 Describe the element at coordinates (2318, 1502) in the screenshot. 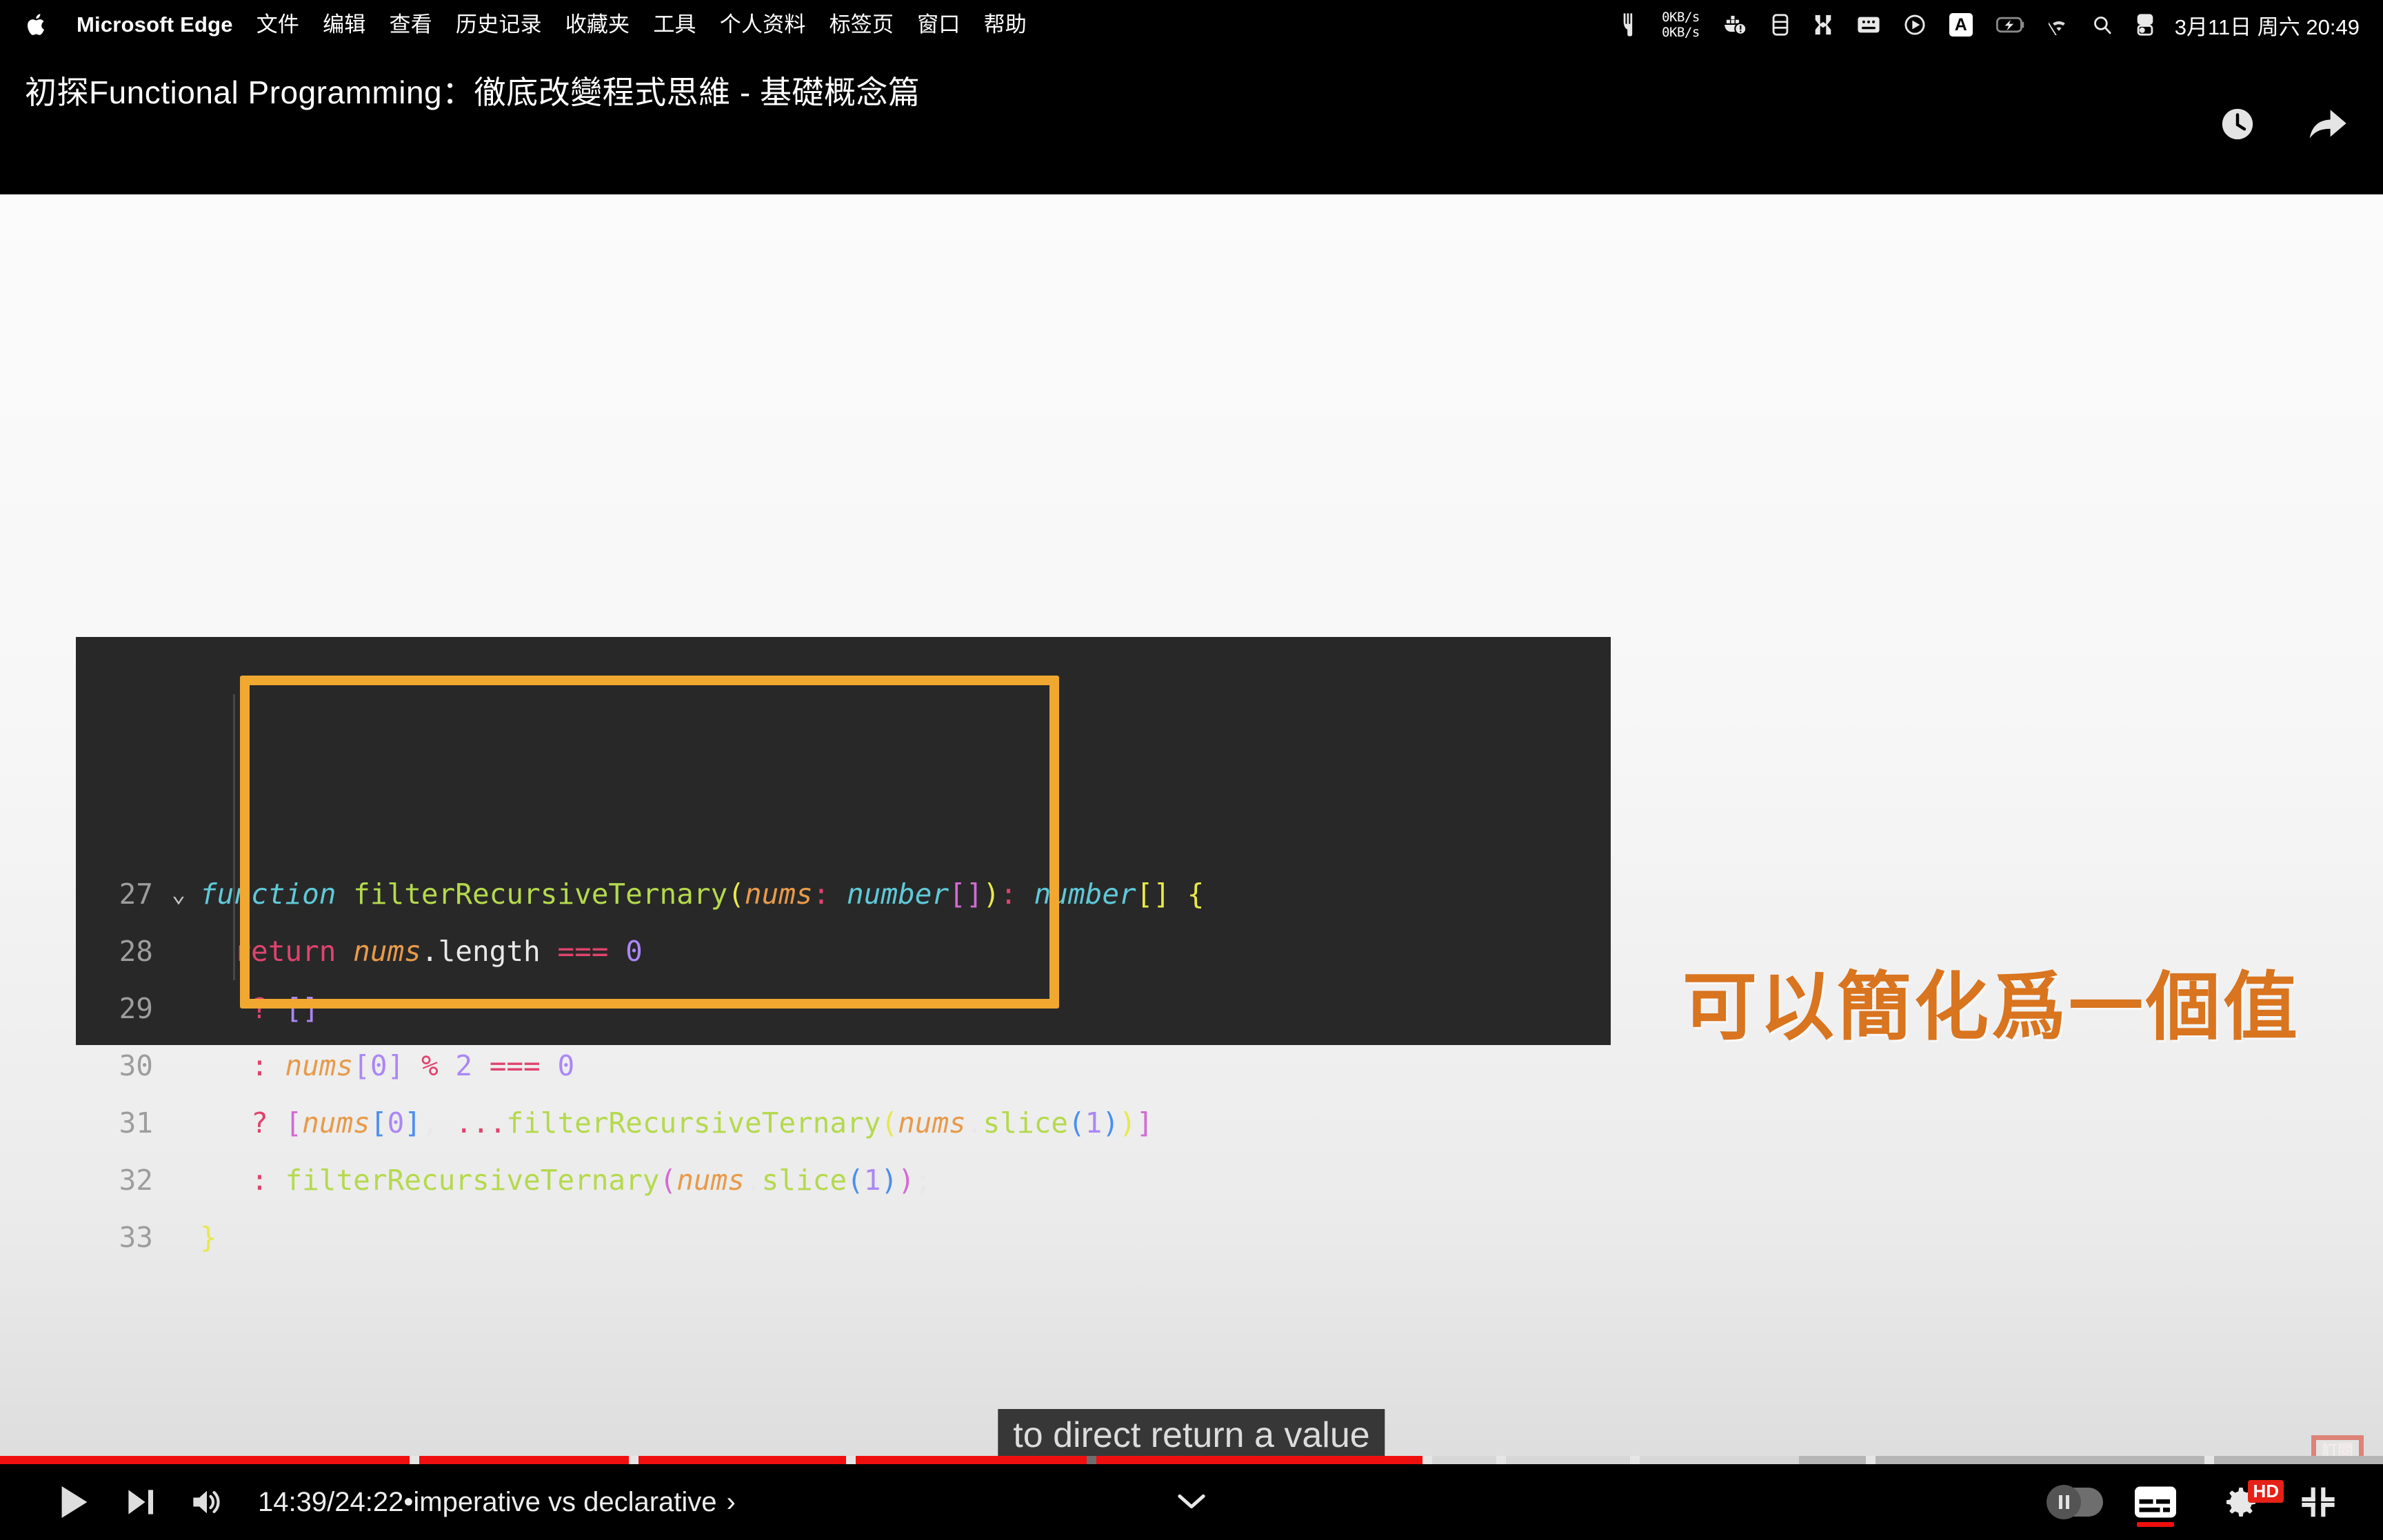

I see `exit-fullscreen-button` at that location.